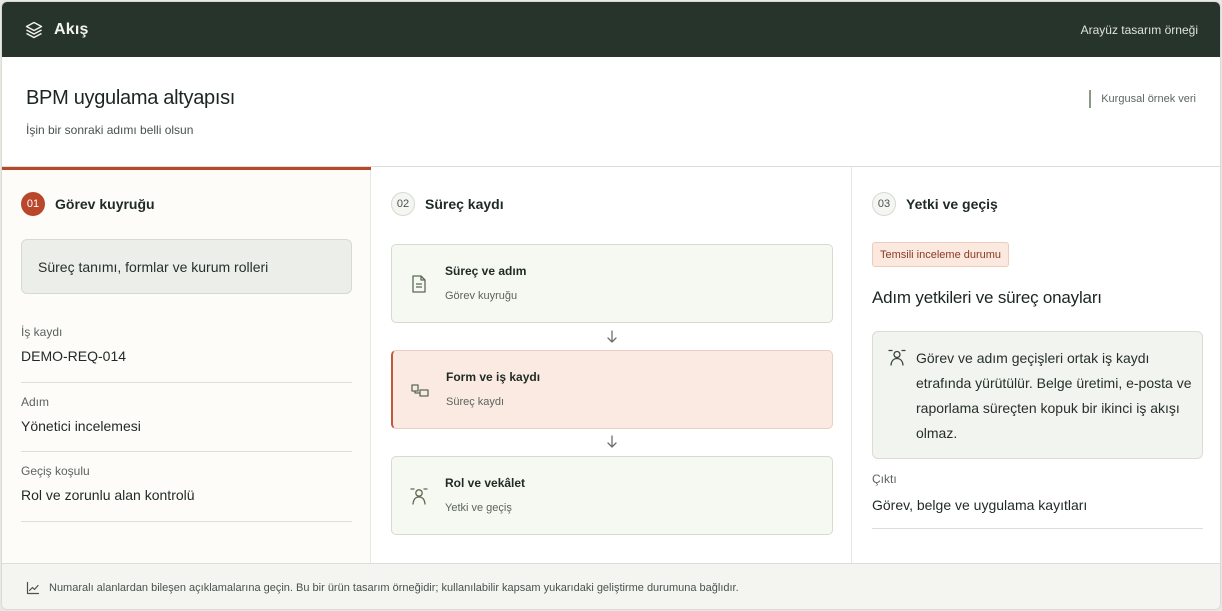  Describe the element at coordinates (110, 130) in the screenshot. I see `page-subtitle: İşin bir sonraki adımı belli olsun` at that location.